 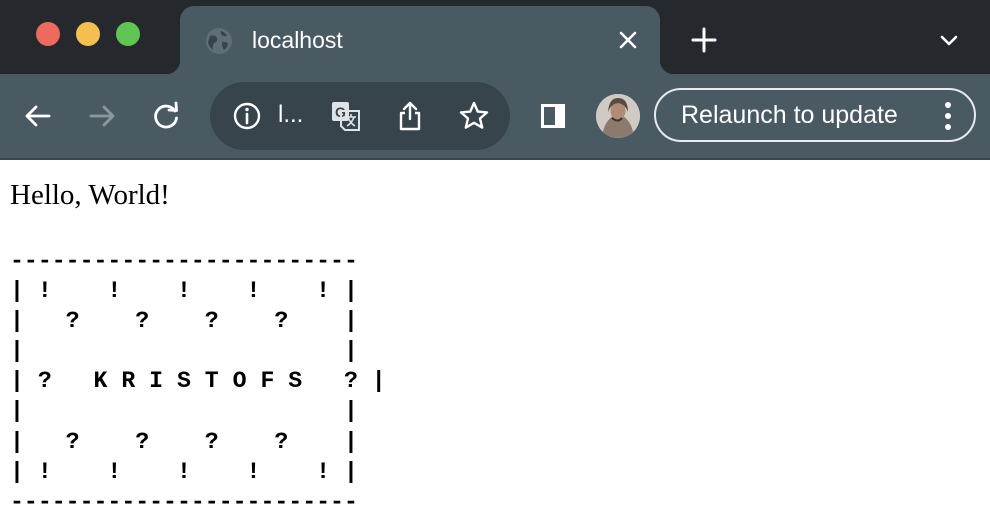 What do you see at coordinates (410, 116) in the screenshot?
I see `share-icon` at bounding box center [410, 116].